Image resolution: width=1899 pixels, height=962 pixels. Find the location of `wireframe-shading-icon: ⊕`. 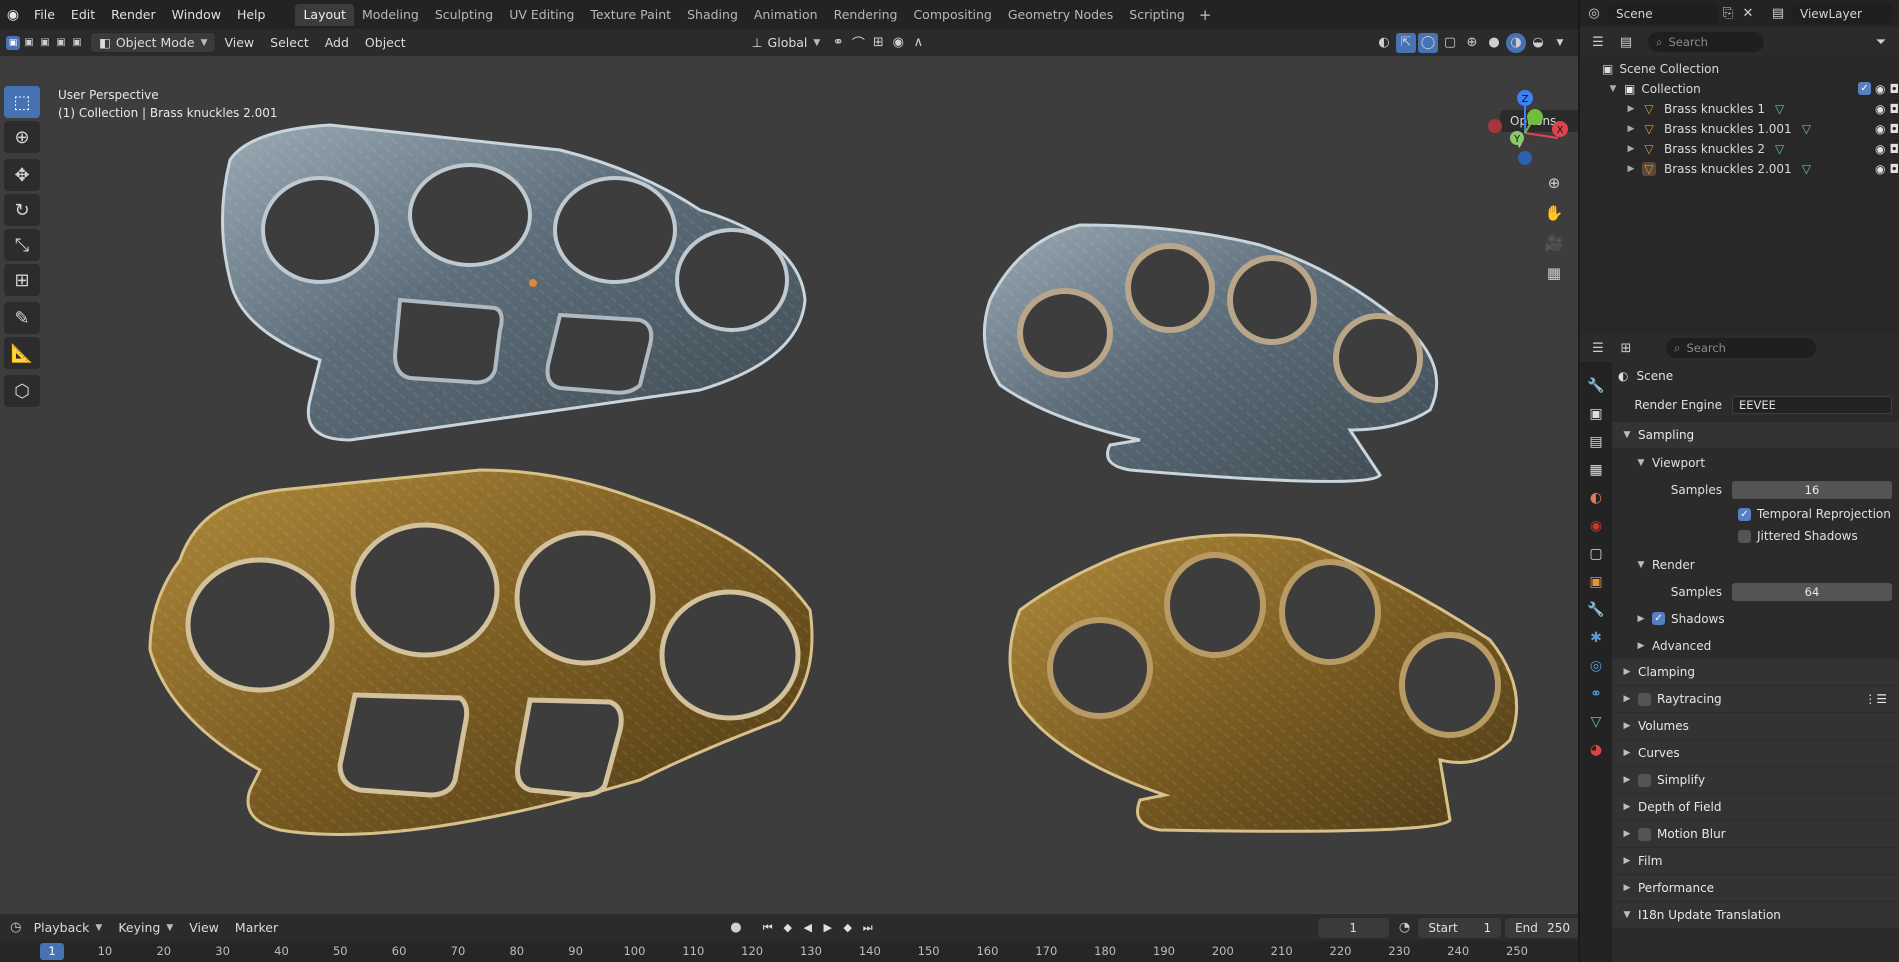

wireframe-shading-icon: ⊕ is located at coordinates (1472, 43).